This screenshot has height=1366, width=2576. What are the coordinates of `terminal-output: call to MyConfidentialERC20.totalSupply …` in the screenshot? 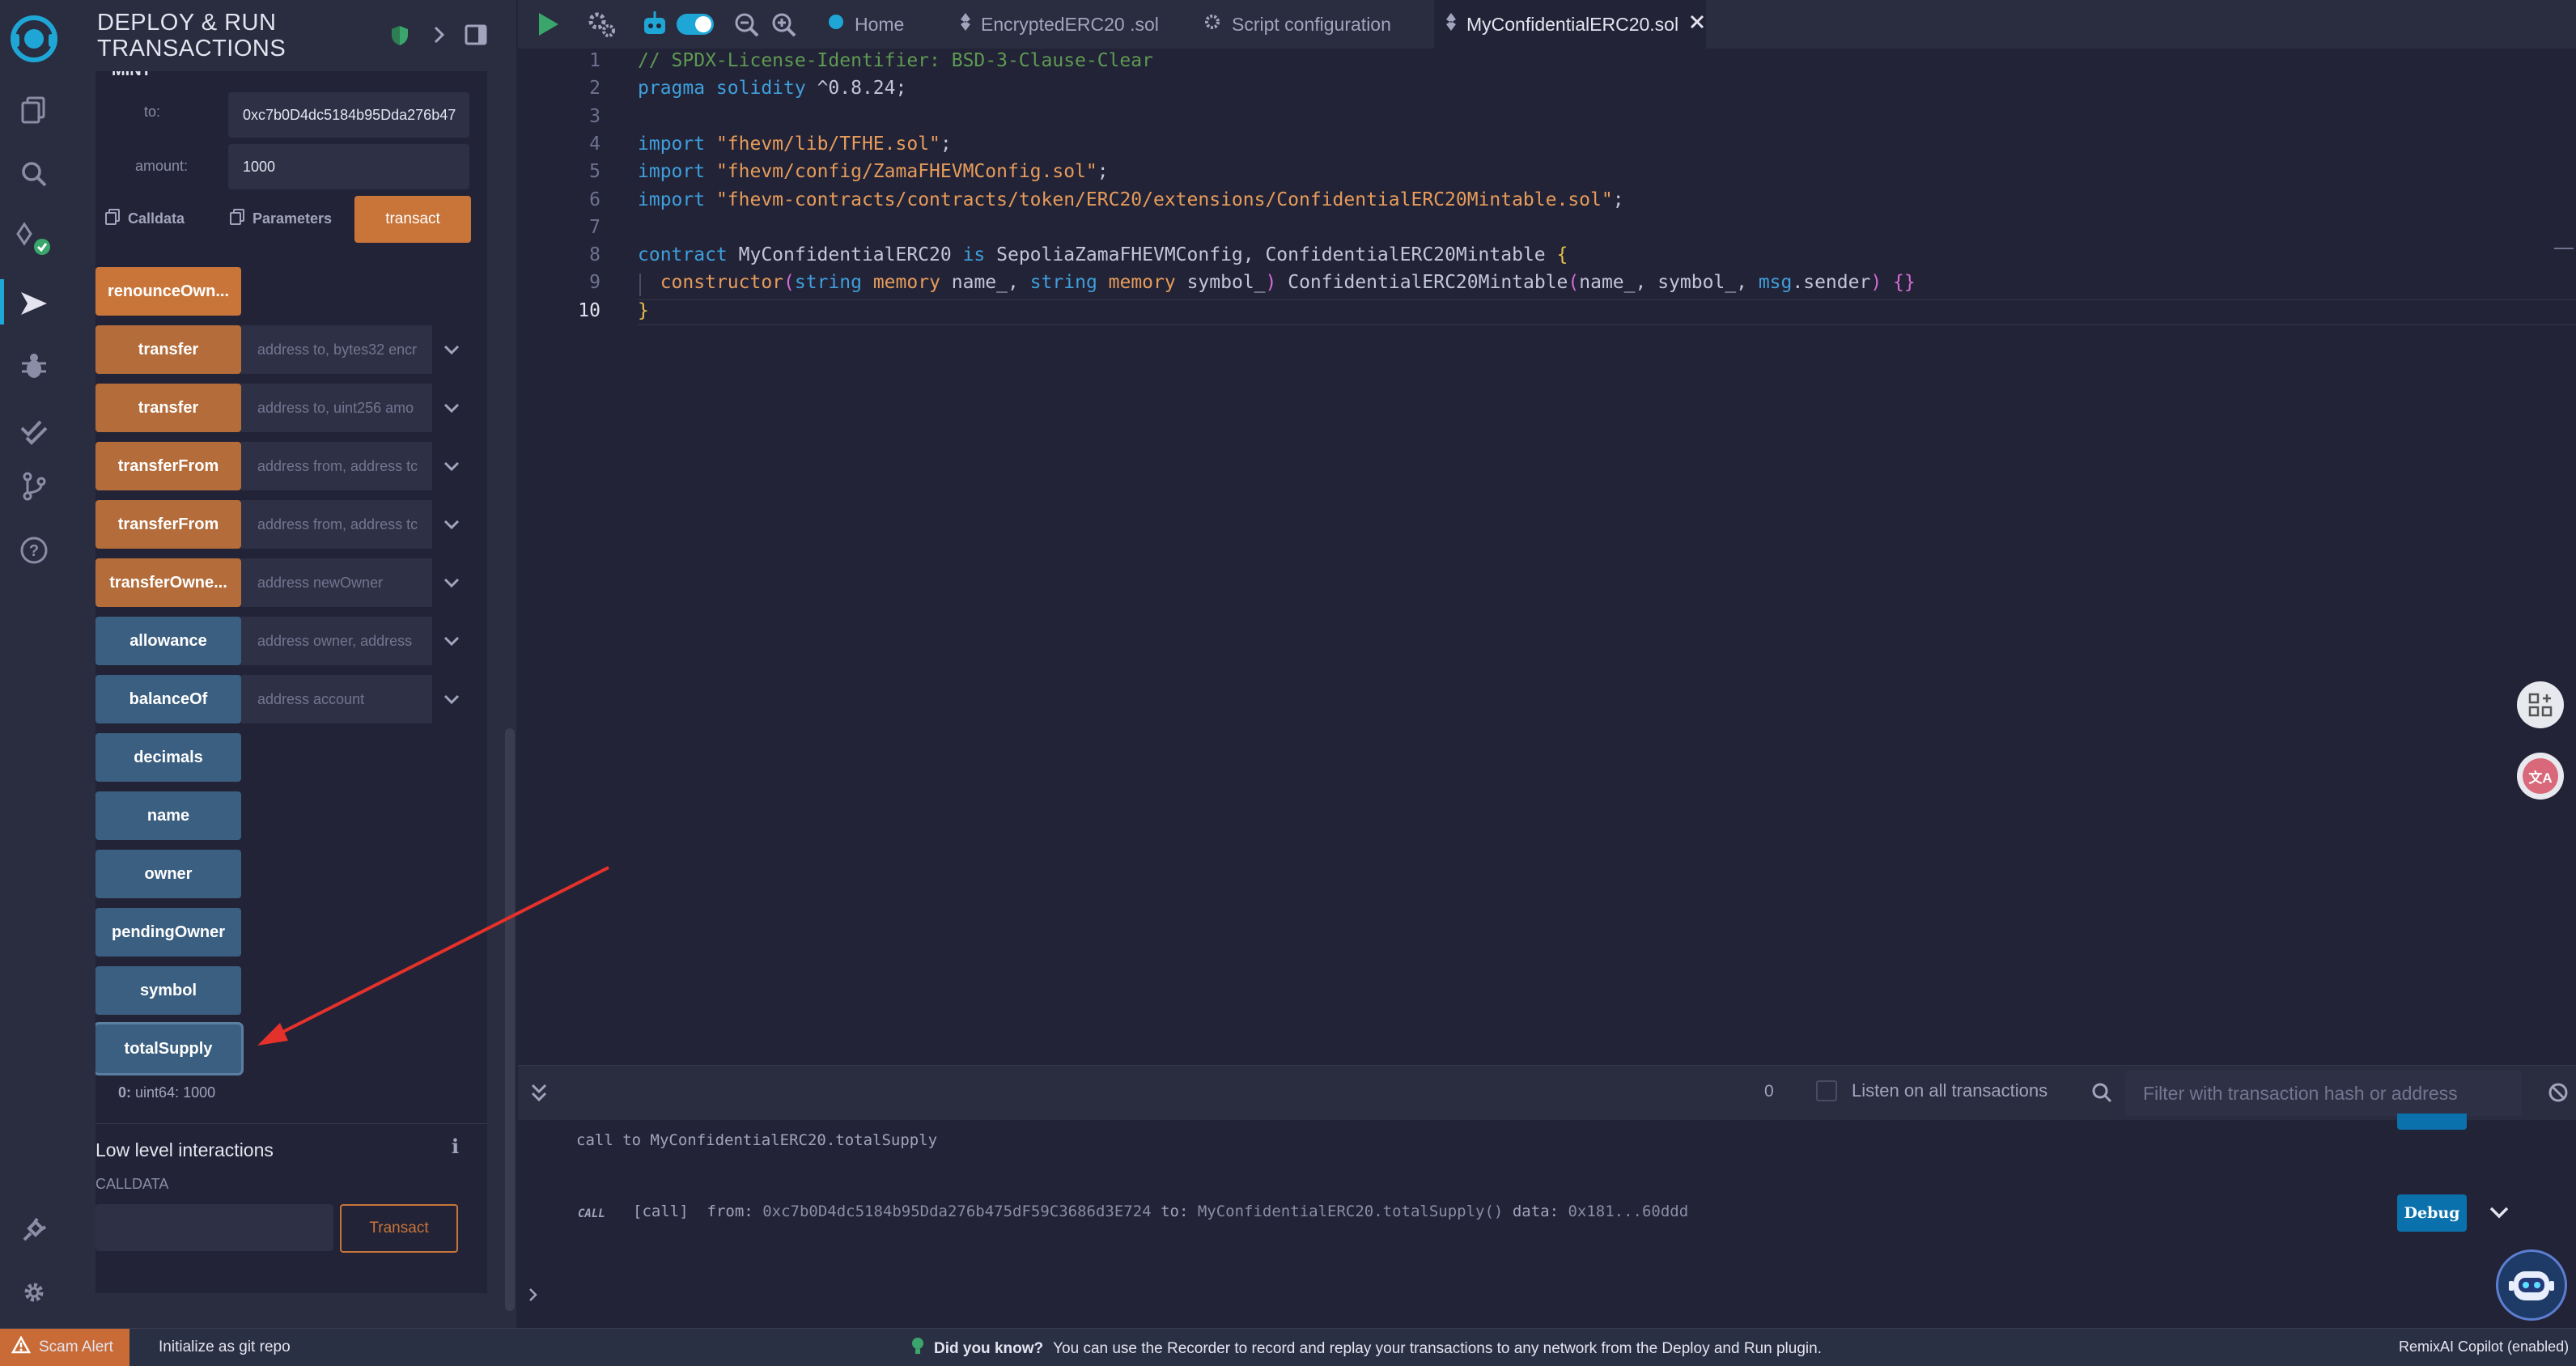 It's located at (1547, 1221).